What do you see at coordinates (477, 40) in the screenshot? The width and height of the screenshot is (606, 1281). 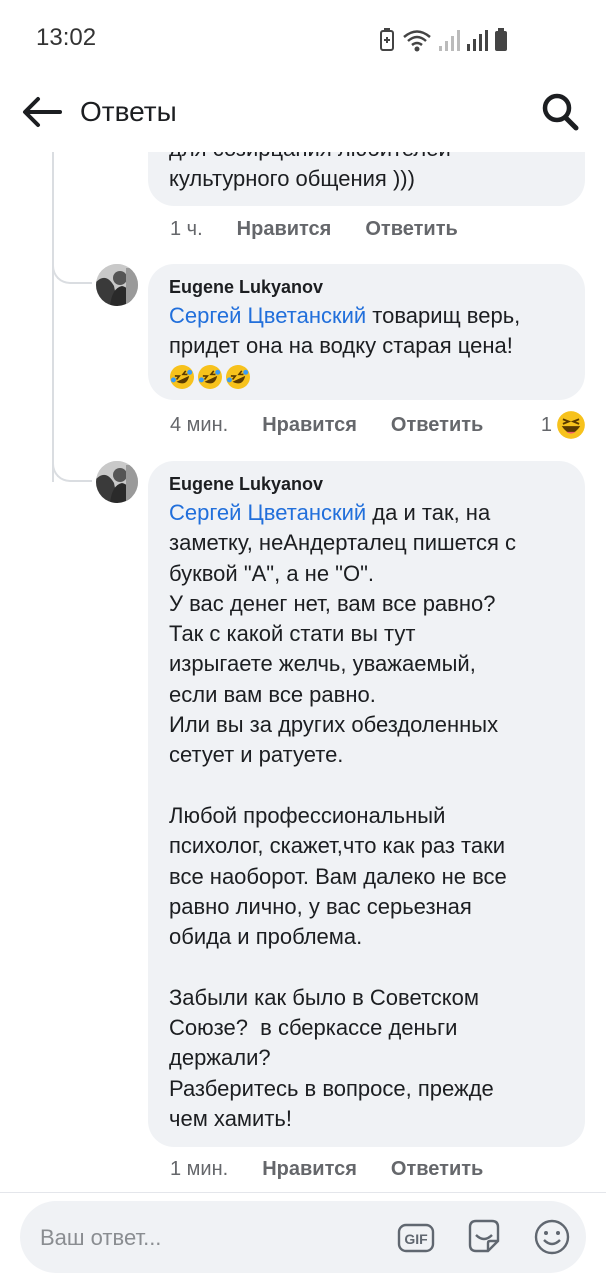 I see `signal-roaming-icon` at bounding box center [477, 40].